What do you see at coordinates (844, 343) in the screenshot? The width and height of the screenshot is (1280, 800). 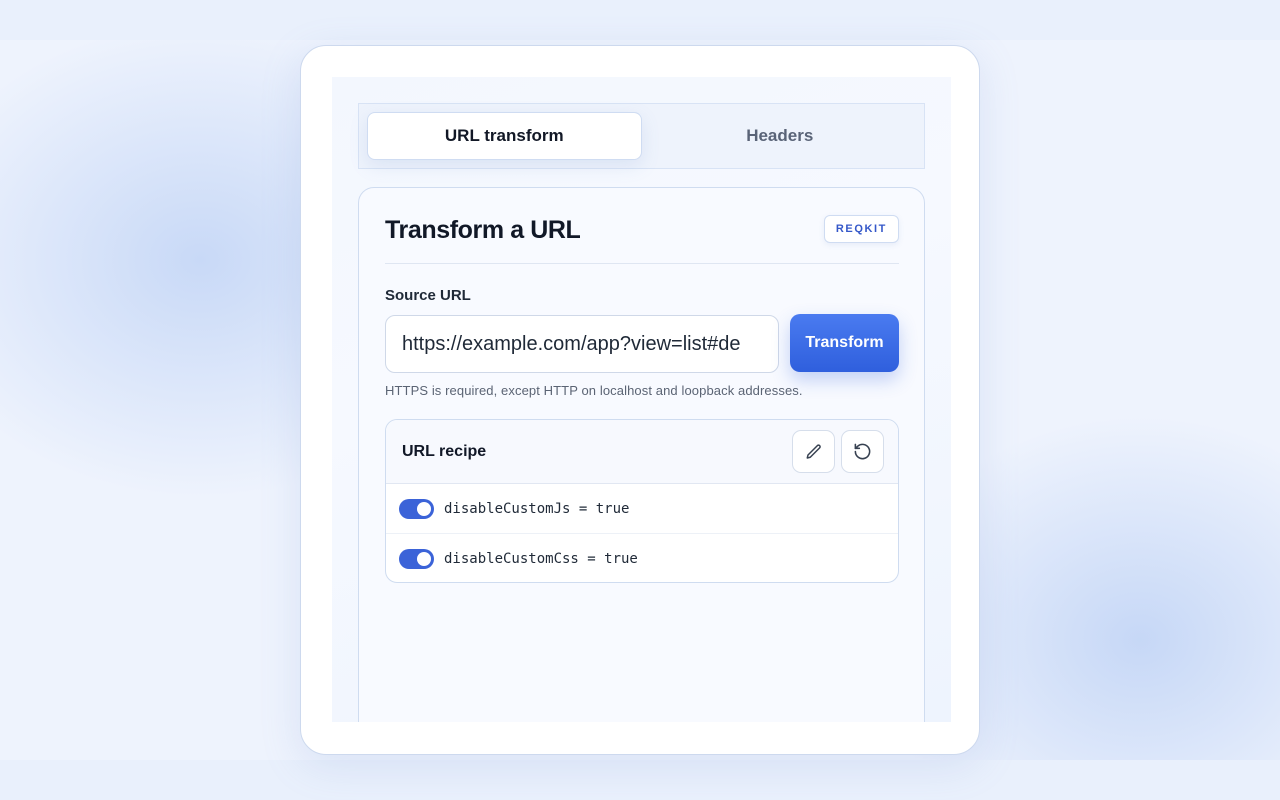 I see `transform-button: Transform` at bounding box center [844, 343].